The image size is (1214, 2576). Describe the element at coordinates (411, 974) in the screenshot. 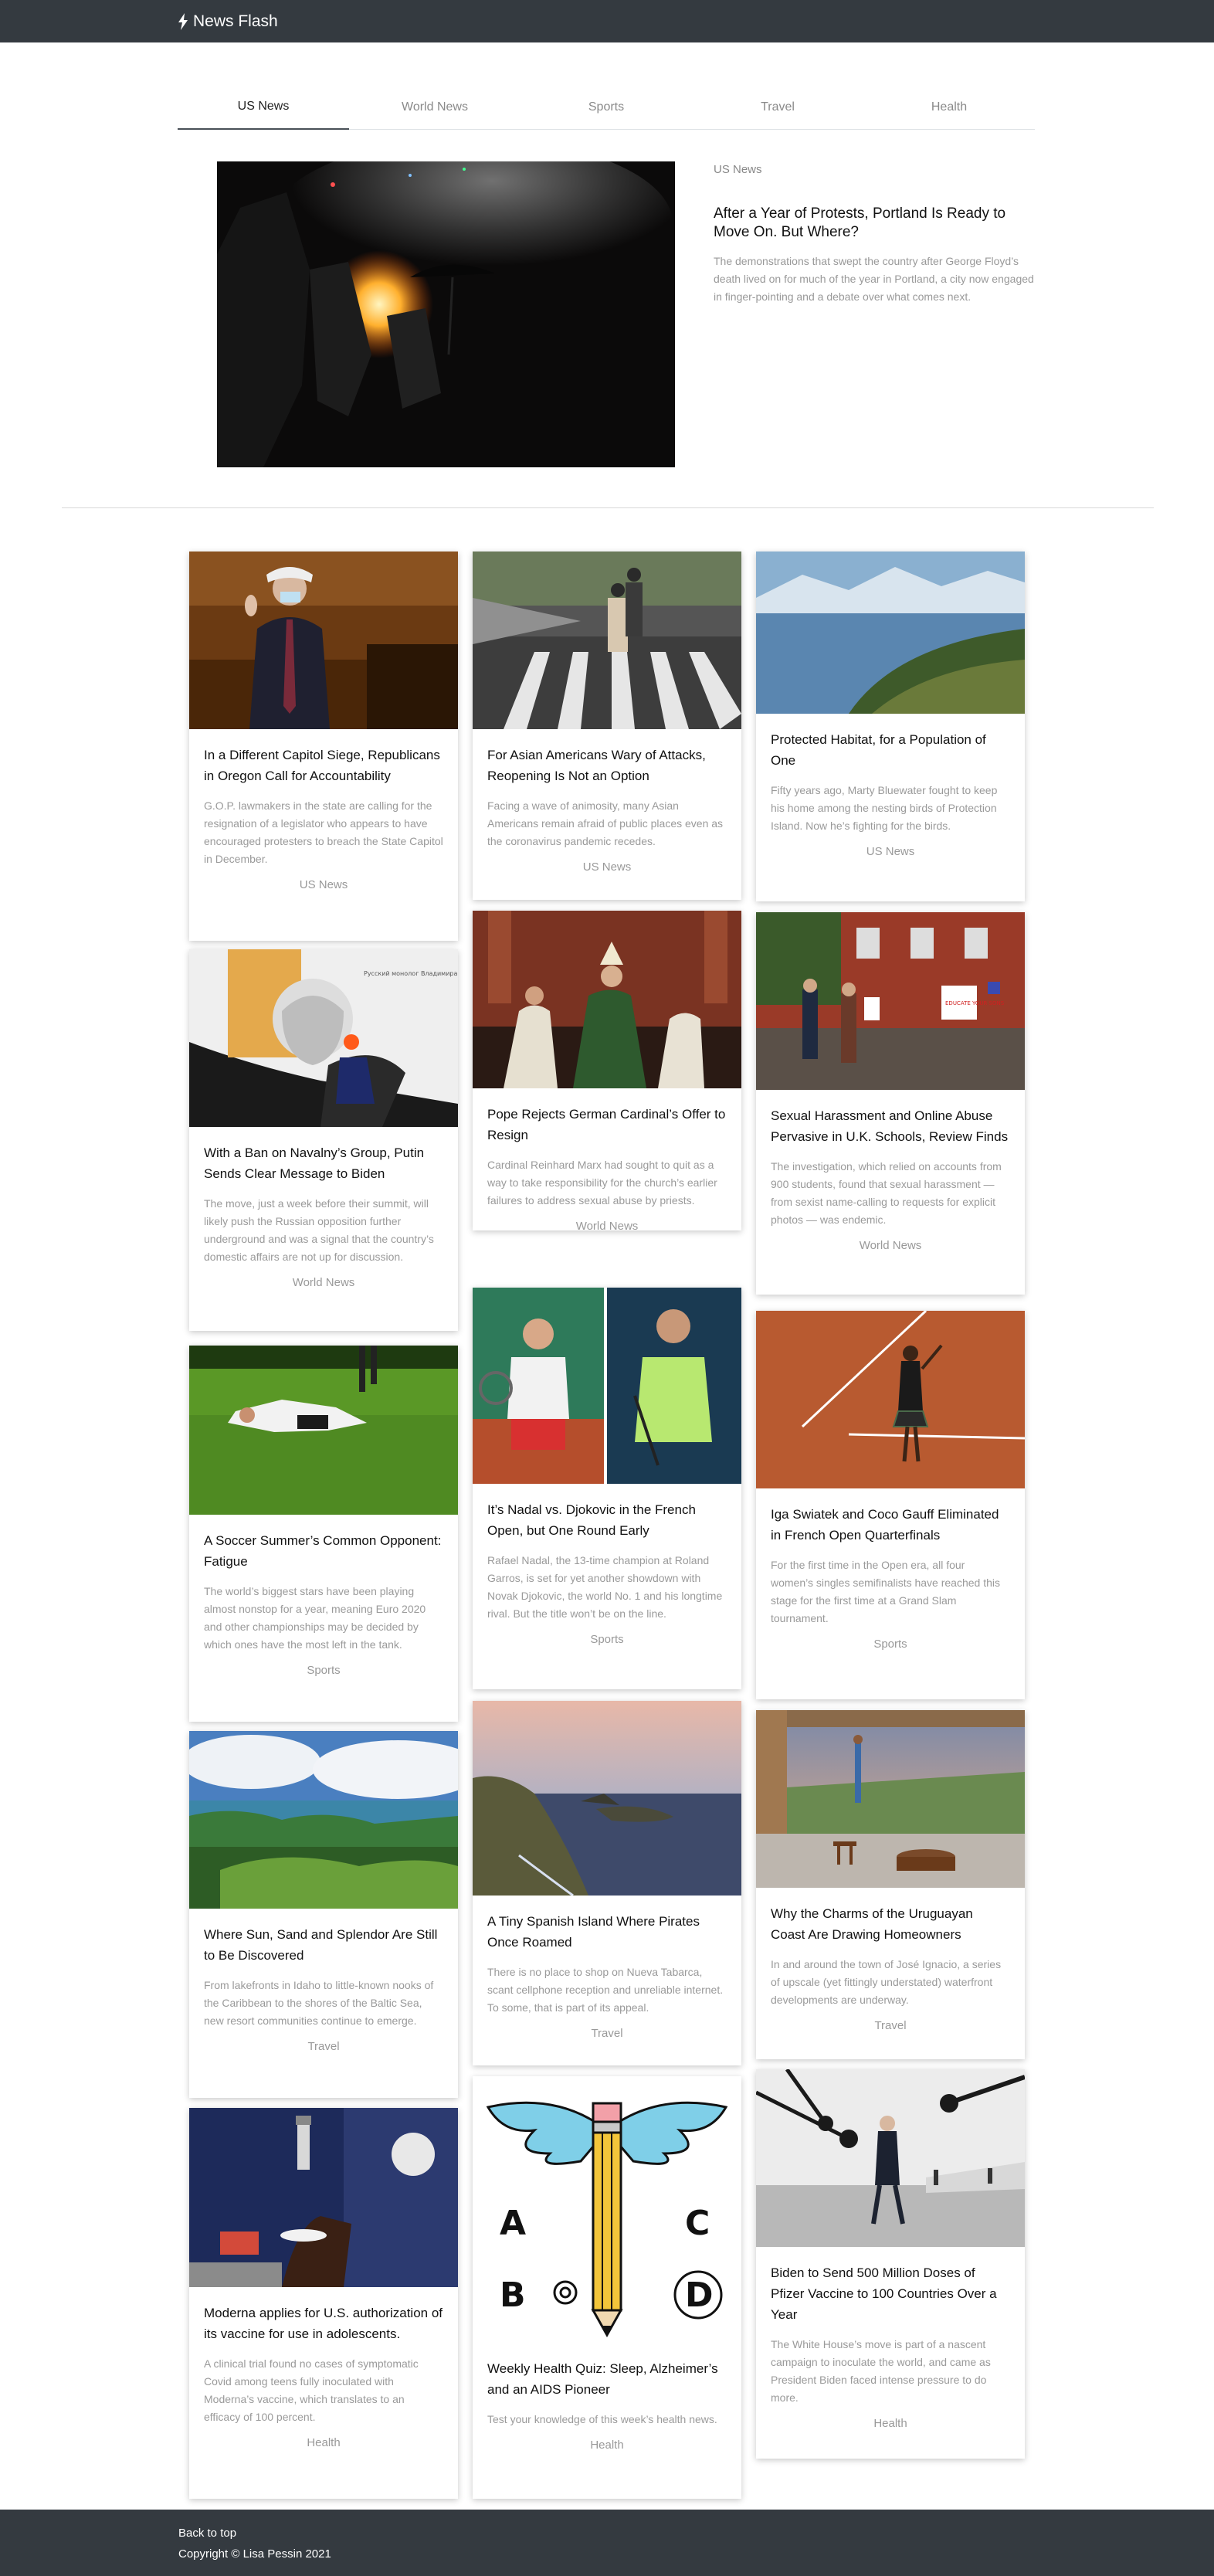

I see `banner-text: Русский монолог Владимира` at that location.